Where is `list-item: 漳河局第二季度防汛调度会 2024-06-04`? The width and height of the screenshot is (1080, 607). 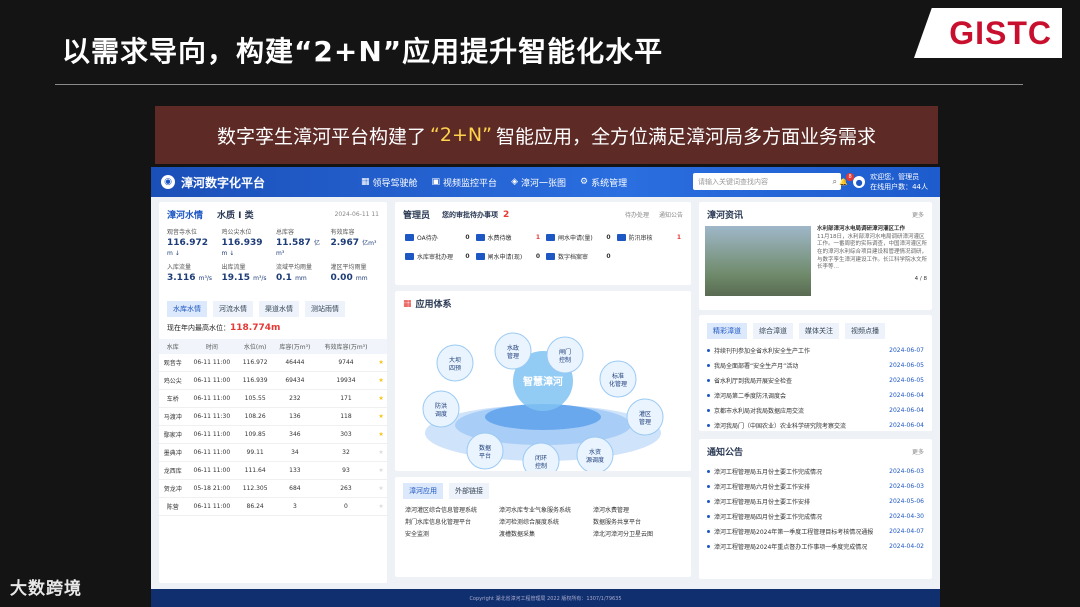
list-item: 漳河局第二季度防汛调度会 2024-06-04 is located at coordinates (815, 395).